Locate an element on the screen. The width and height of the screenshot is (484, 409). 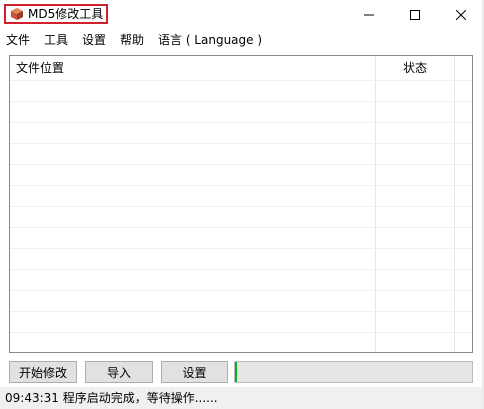
column-header-status: 状态 is located at coordinates (415, 68).